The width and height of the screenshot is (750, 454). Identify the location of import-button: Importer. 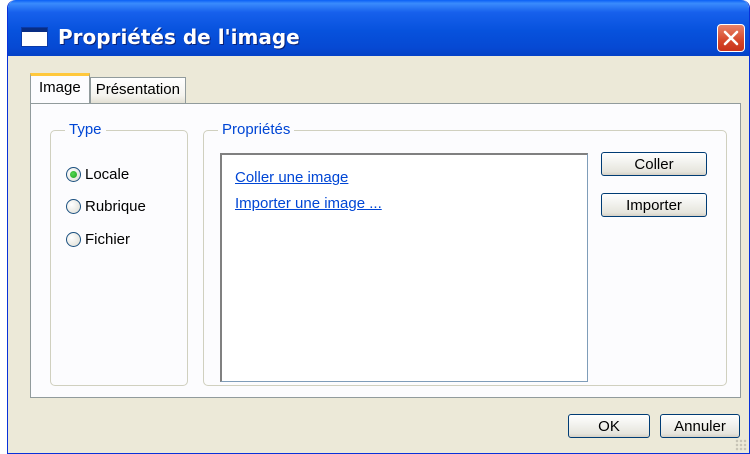
(654, 205).